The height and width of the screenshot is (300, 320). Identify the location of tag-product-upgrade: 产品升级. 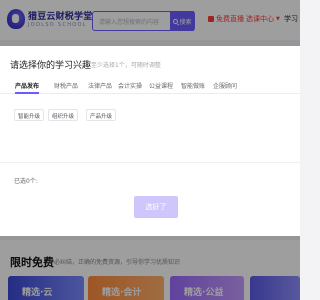
(101, 115).